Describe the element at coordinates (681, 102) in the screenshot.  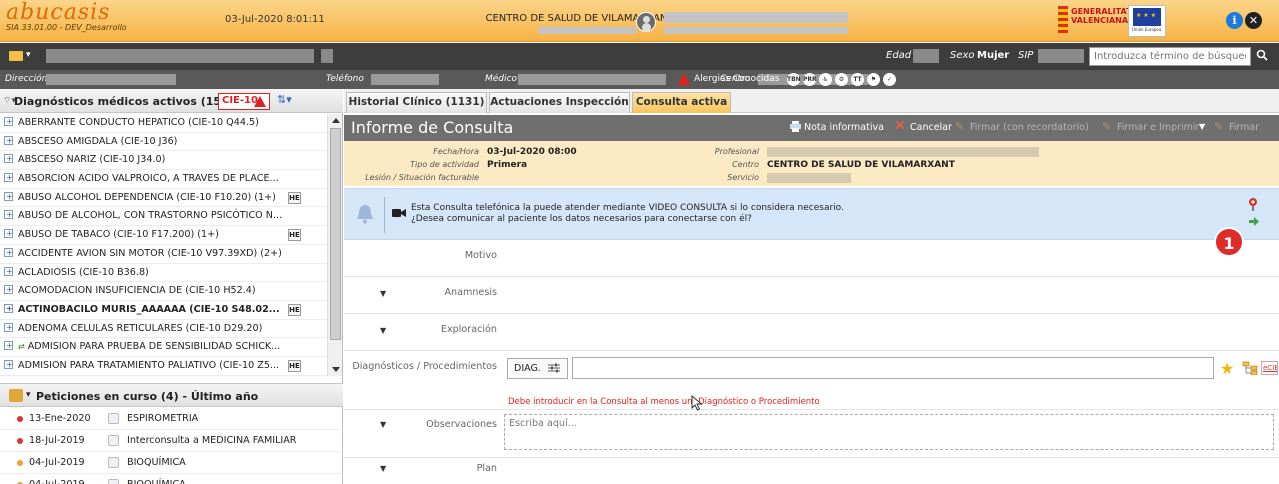
I see `tab-consulta-activa: Consulta activa` at that location.